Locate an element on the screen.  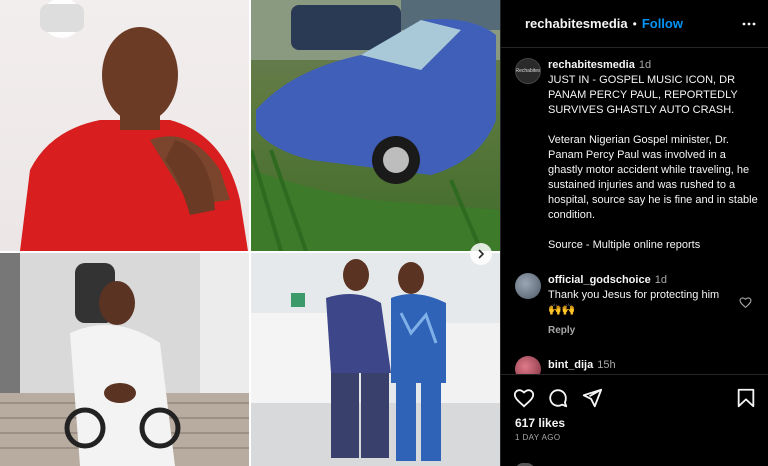
photo-wheelchair-illustration is located at coordinates (124, 359).